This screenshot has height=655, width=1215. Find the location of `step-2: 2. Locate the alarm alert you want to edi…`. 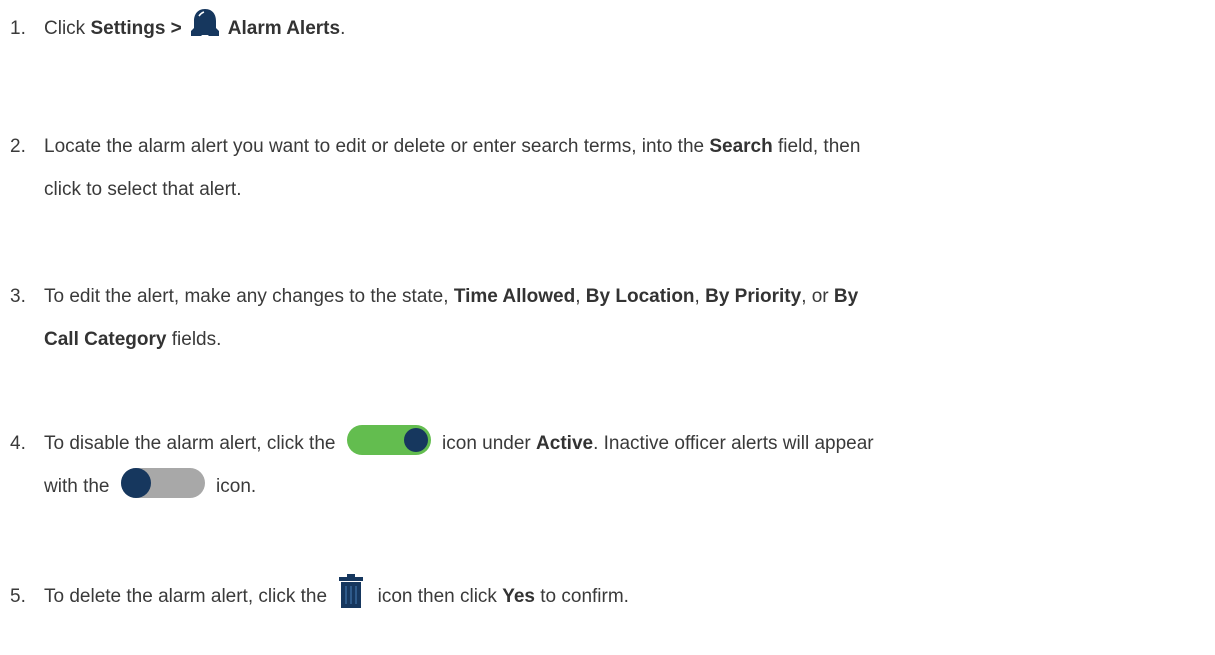

step-2: 2. Locate the alarm alert you want to edi… is located at coordinates (605, 168).